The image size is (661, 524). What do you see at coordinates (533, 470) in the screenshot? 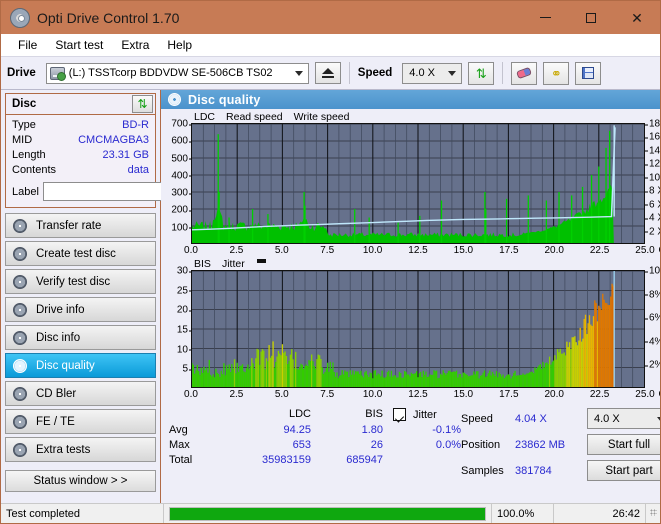
I see `samples-value: 381784` at bounding box center [533, 470].